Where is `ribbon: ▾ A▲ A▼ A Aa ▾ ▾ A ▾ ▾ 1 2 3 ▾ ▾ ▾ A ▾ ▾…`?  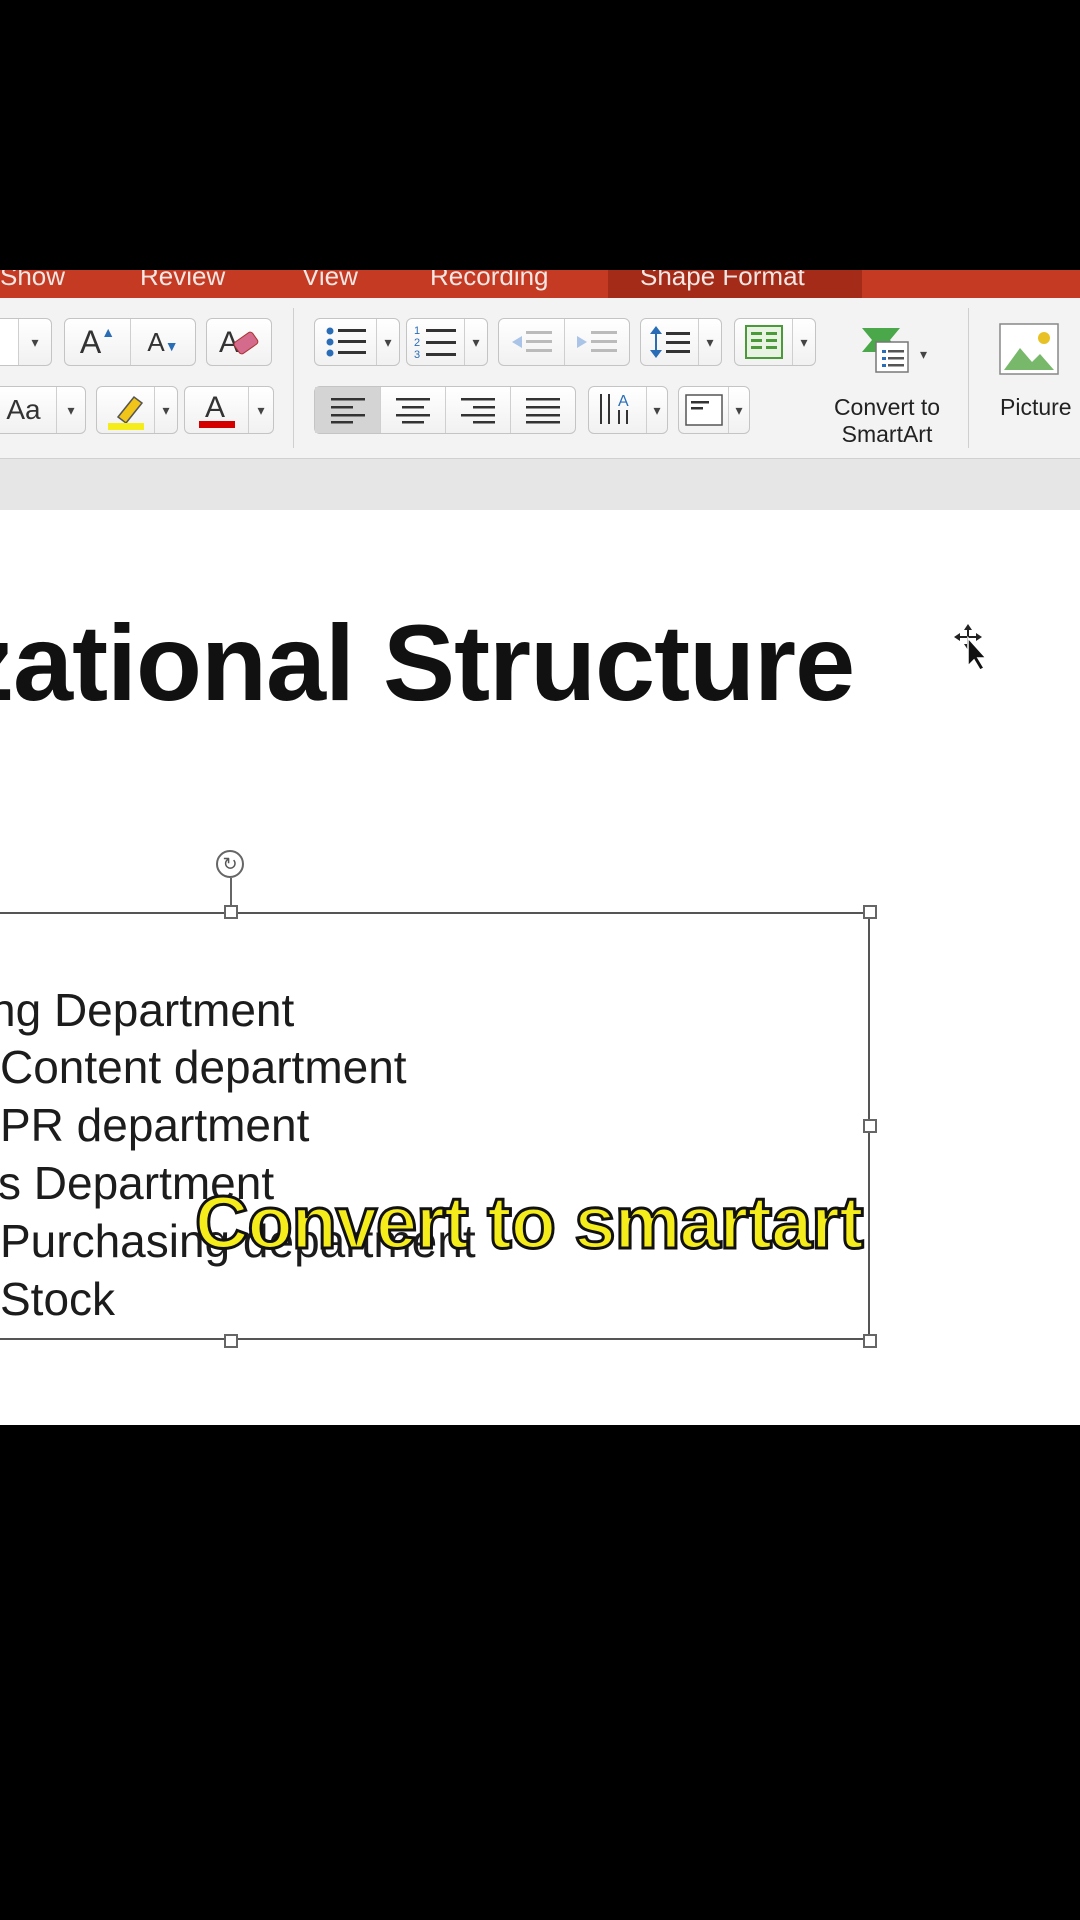 ribbon: ▾ A▲ A▼ A Aa ▾ ▾ A ▾ ▾ 1 2 3 ▾ ▾ ▾ A ▾ ▾… is located at coordinates (540, 378).